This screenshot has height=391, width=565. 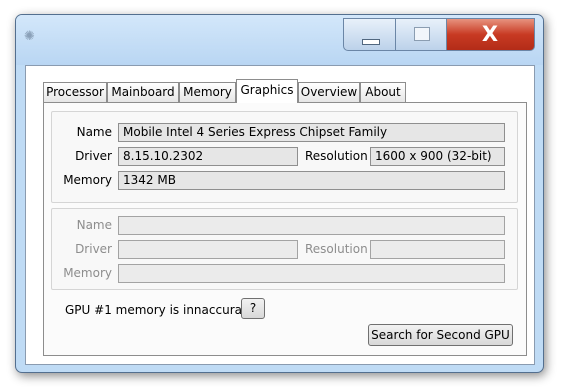 I want to click on gpu1-resolution-label: Resolution, so click(x=336, y=156).